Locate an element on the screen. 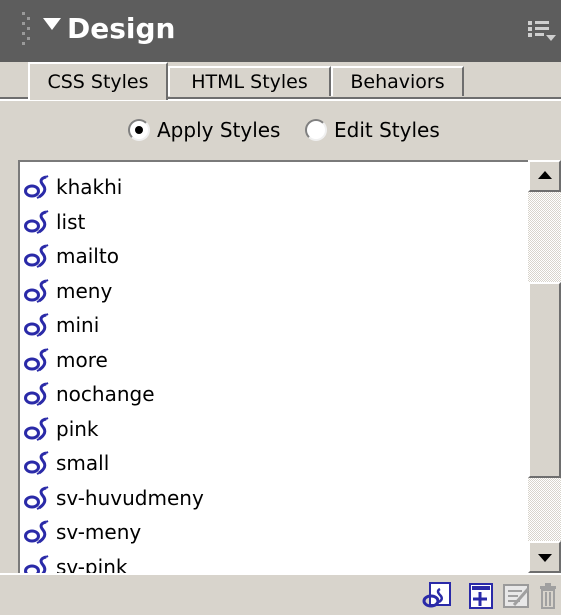 Image resolution: width=561 pixels, height=615 pixels. attach-style-sheet-icon is located at coordinates (436, 595).